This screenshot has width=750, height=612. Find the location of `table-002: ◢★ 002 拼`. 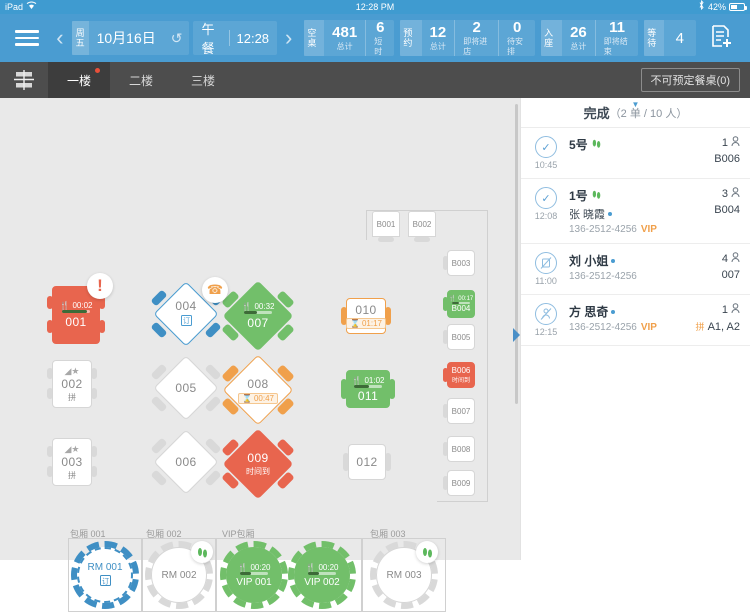

table-002: ◢★ 002 拼 is located at coordinates (72, 384).